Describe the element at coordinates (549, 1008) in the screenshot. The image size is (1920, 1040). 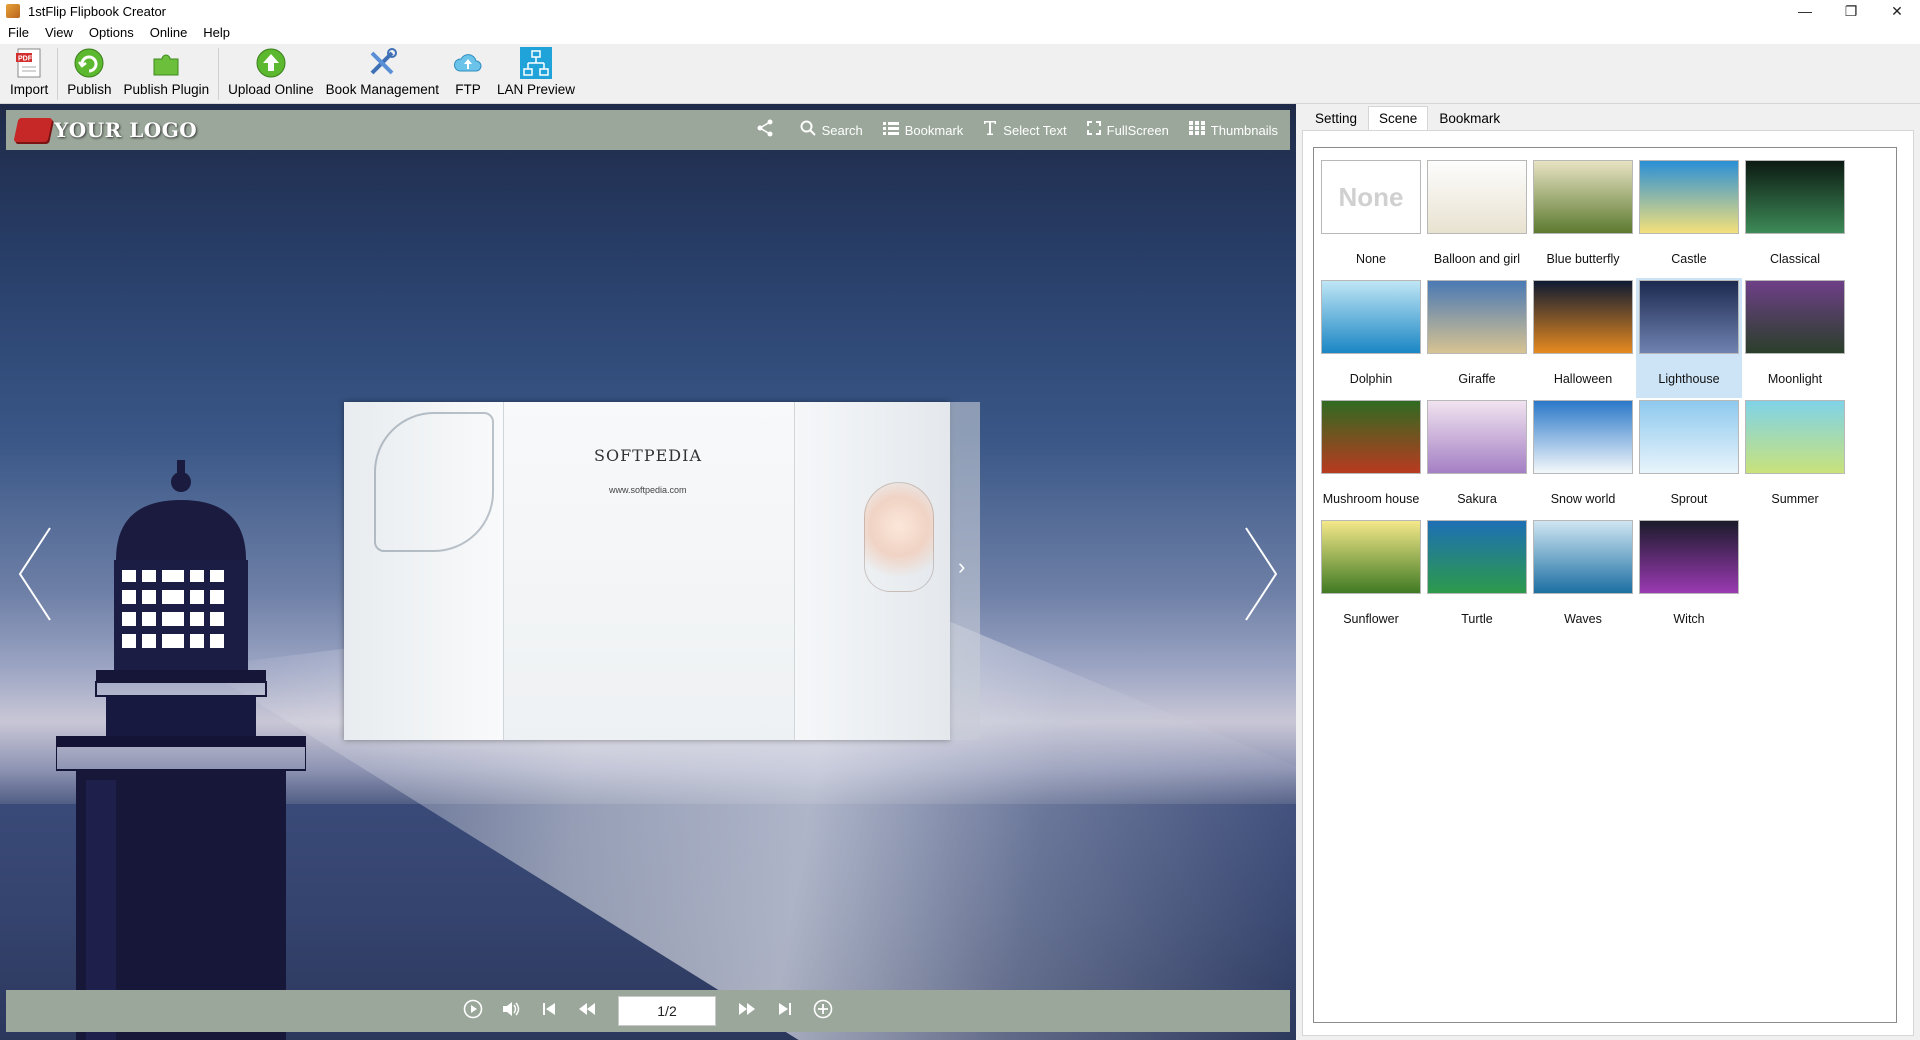
I see `first-page-icon` at that location.